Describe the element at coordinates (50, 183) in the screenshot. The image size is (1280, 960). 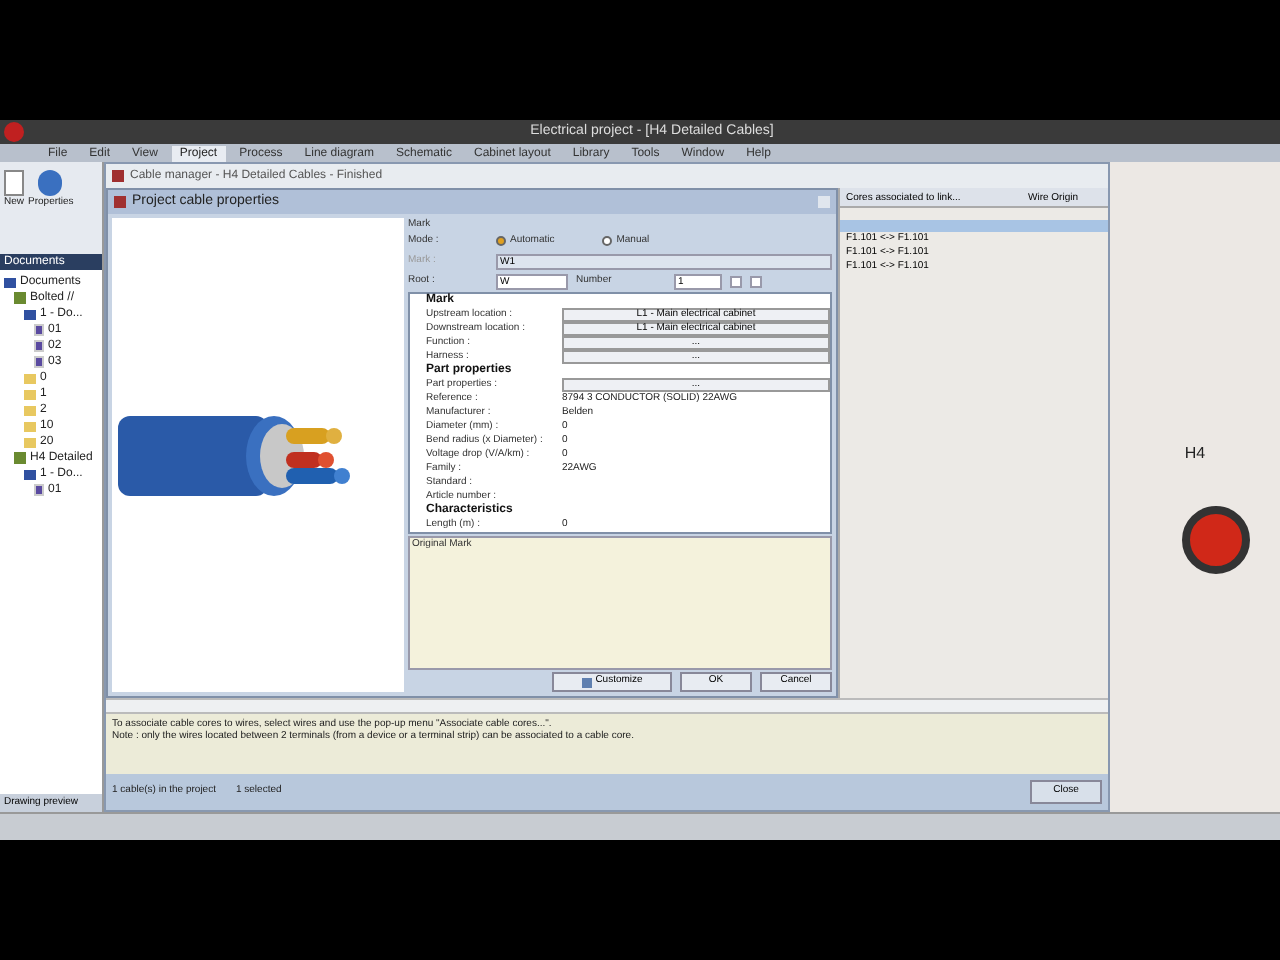
I see `info-icon` at that location.